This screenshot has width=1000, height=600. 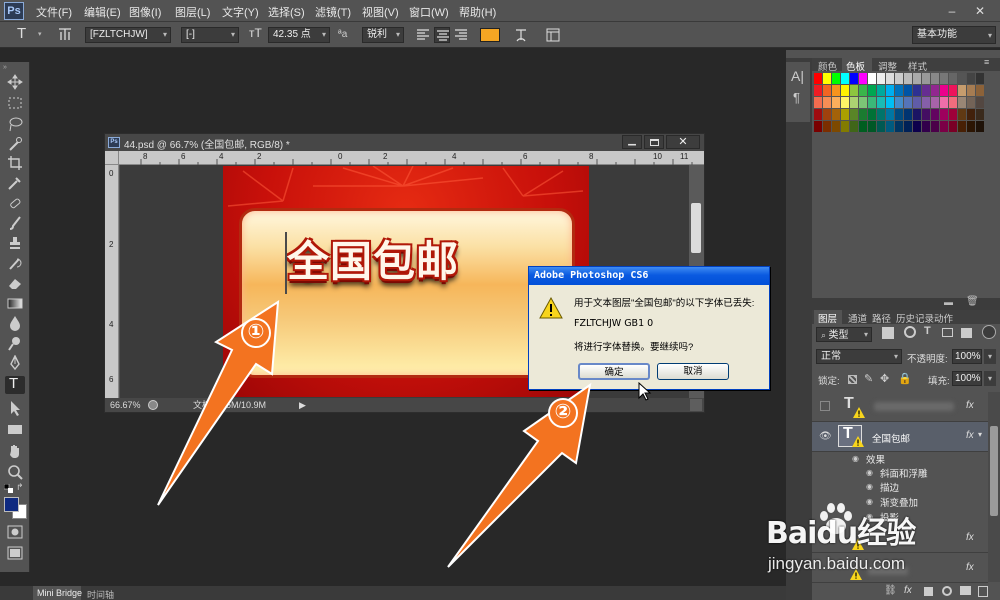 I want to click on font-family-select: [FZLTCHJW] ▾, so click(x=128, y=35).